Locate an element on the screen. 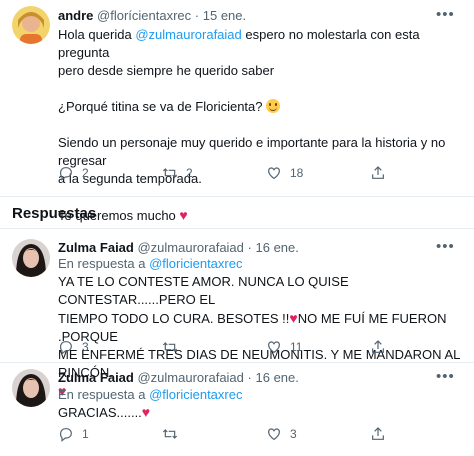 This screenshot has width=474, height=456. reply-count: 3 is located at coordinates (85, 347).